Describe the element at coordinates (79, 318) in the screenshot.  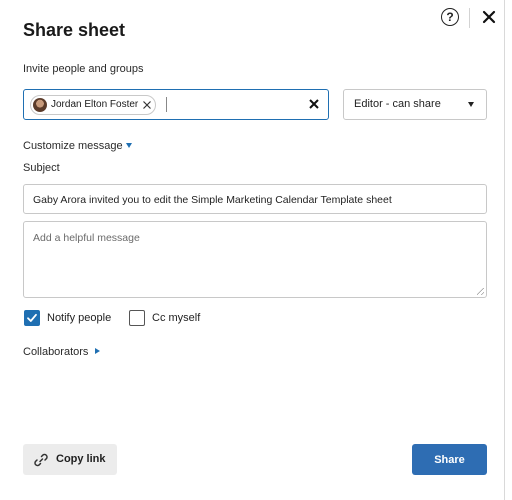
I see `notify-people-label: Notify people` at that location.